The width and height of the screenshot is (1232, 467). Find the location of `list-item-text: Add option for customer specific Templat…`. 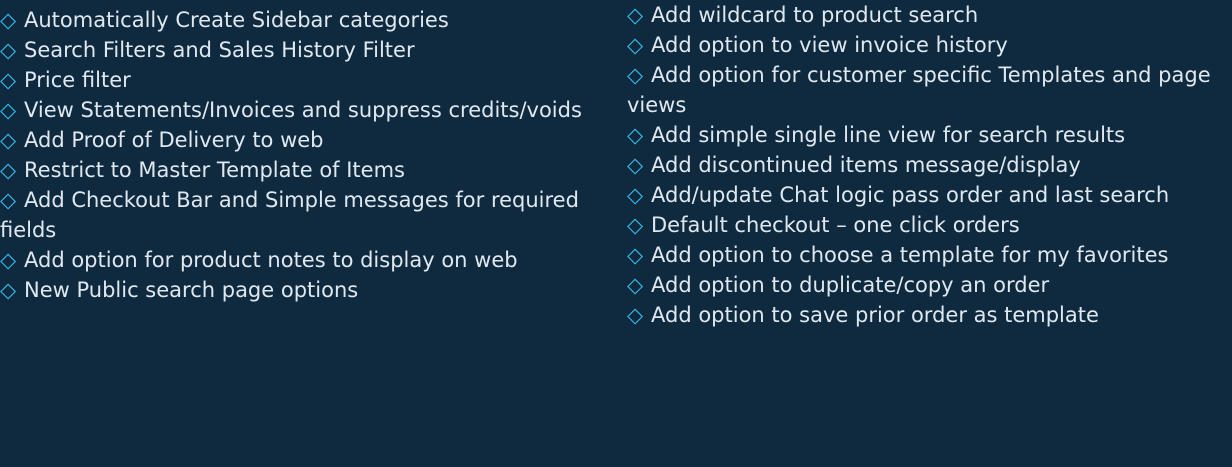

list-item-text: Add option for customer specific Templat… is located at coordinates (919, 90).